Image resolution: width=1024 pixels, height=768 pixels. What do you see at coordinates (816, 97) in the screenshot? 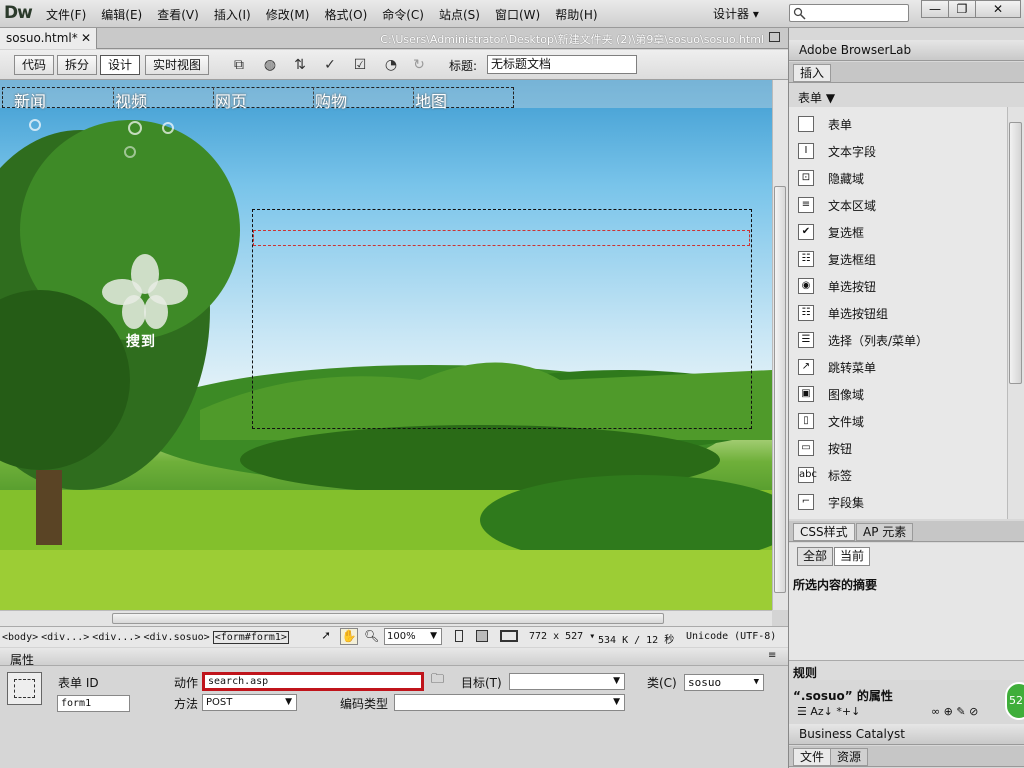
I see `insert-category-select: 表单 ▼` at bounding box center [816, 97].